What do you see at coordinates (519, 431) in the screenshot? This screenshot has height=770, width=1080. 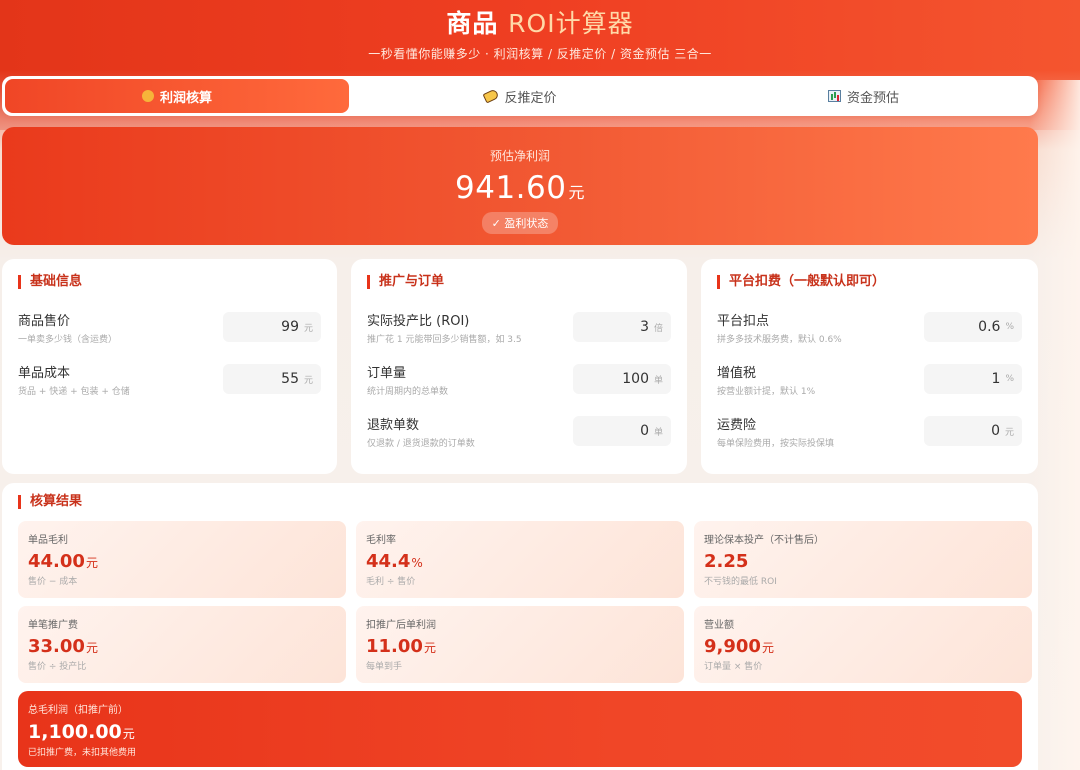 I see `refund-count-field: 退款单数 仅退款 / 退货退款的订单数 0单` at bounding box center [519, 431].